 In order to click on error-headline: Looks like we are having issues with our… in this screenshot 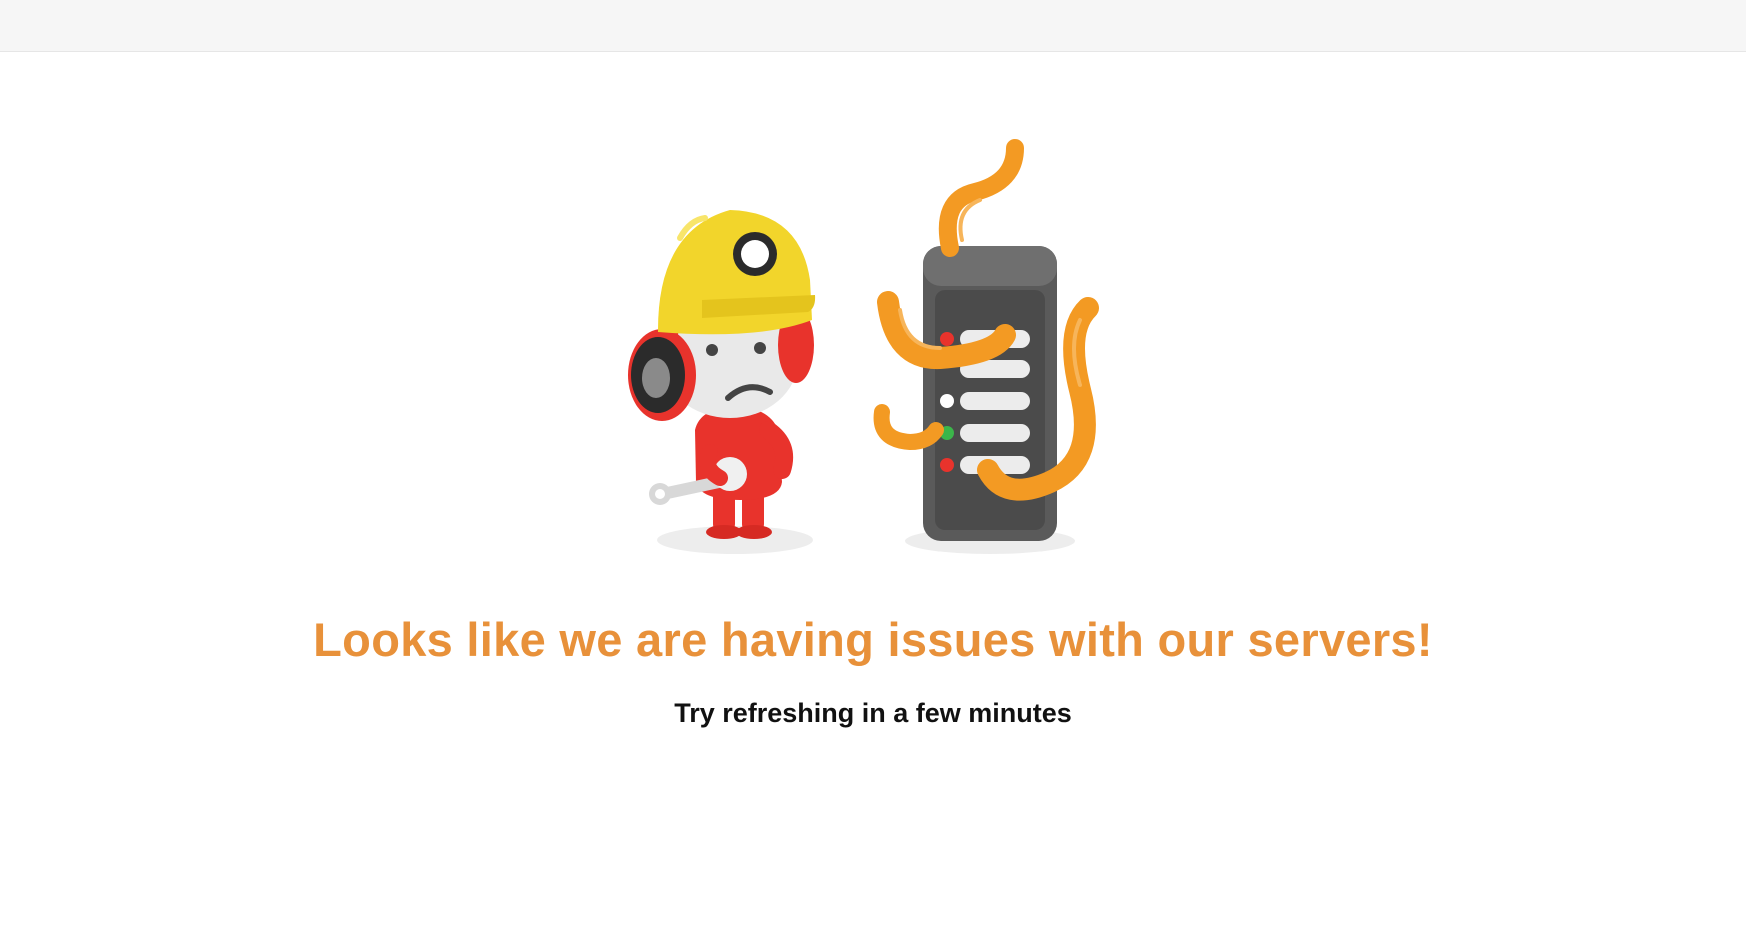, I will do `click(873, 639)`.